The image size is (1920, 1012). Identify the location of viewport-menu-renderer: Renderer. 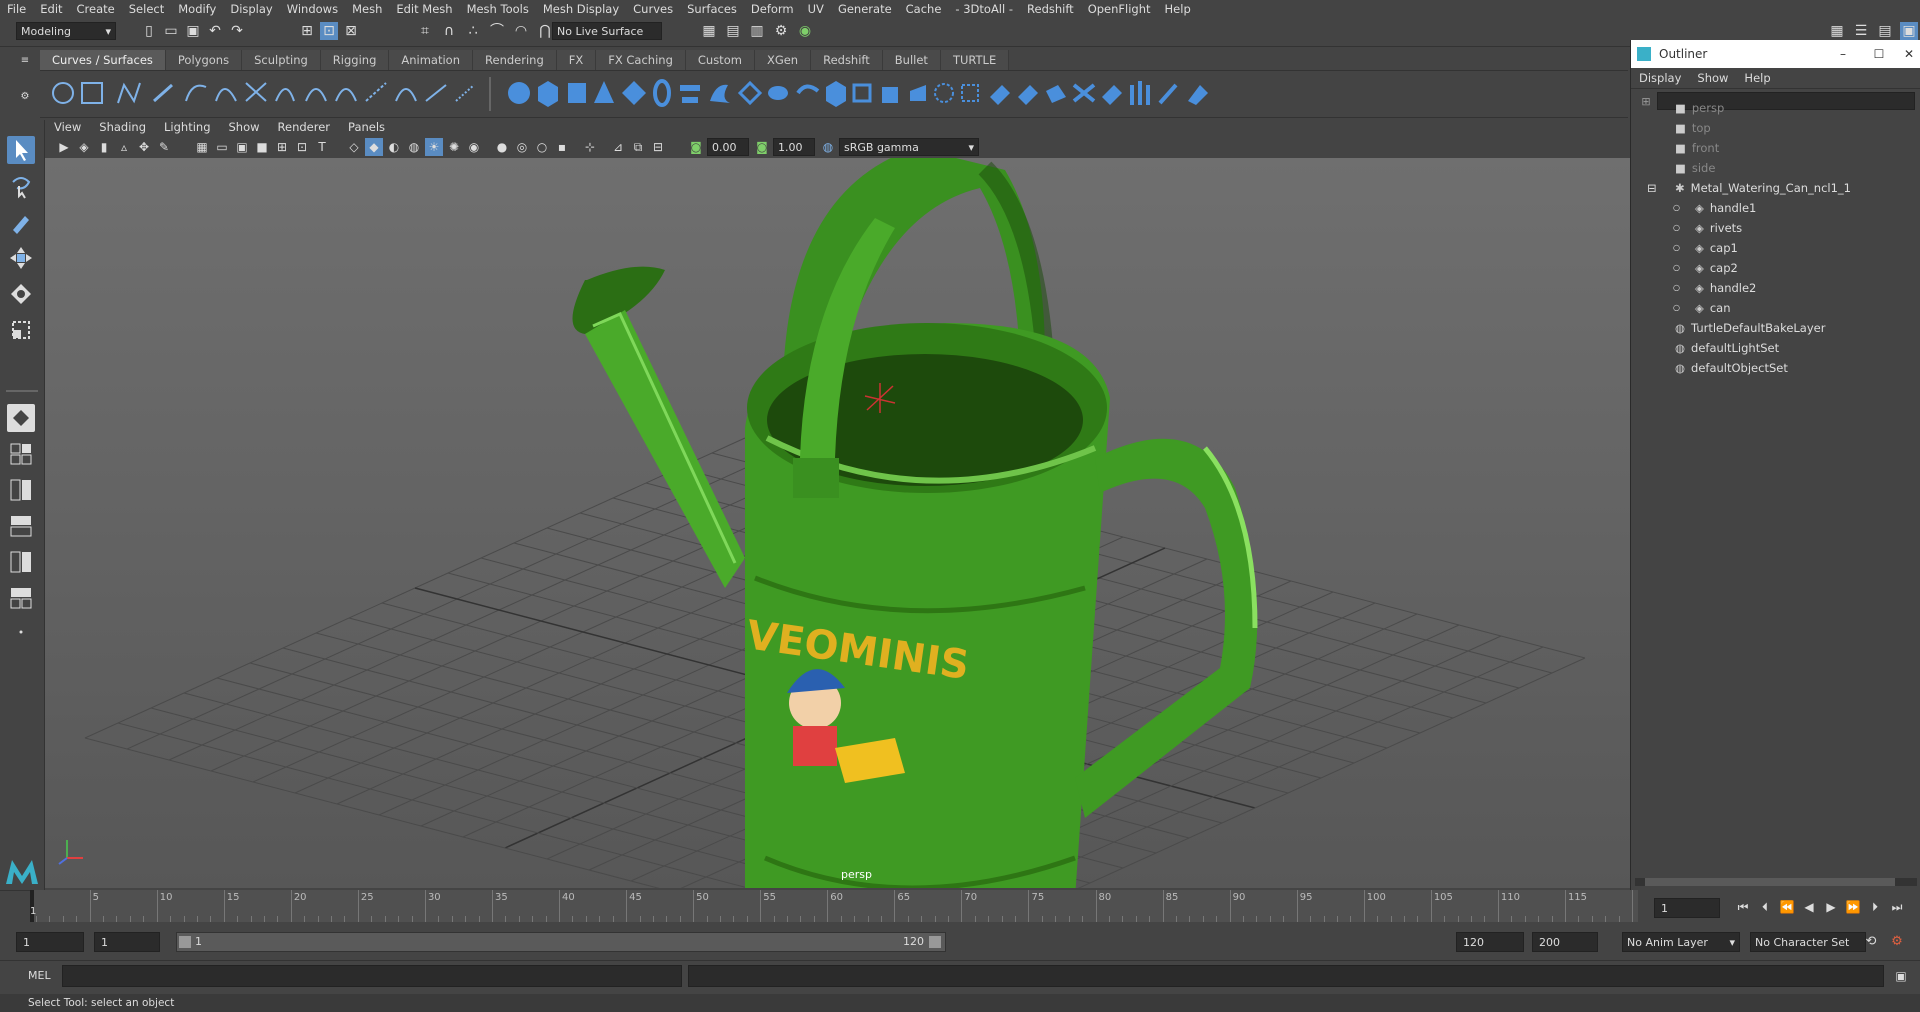
(304, 127).